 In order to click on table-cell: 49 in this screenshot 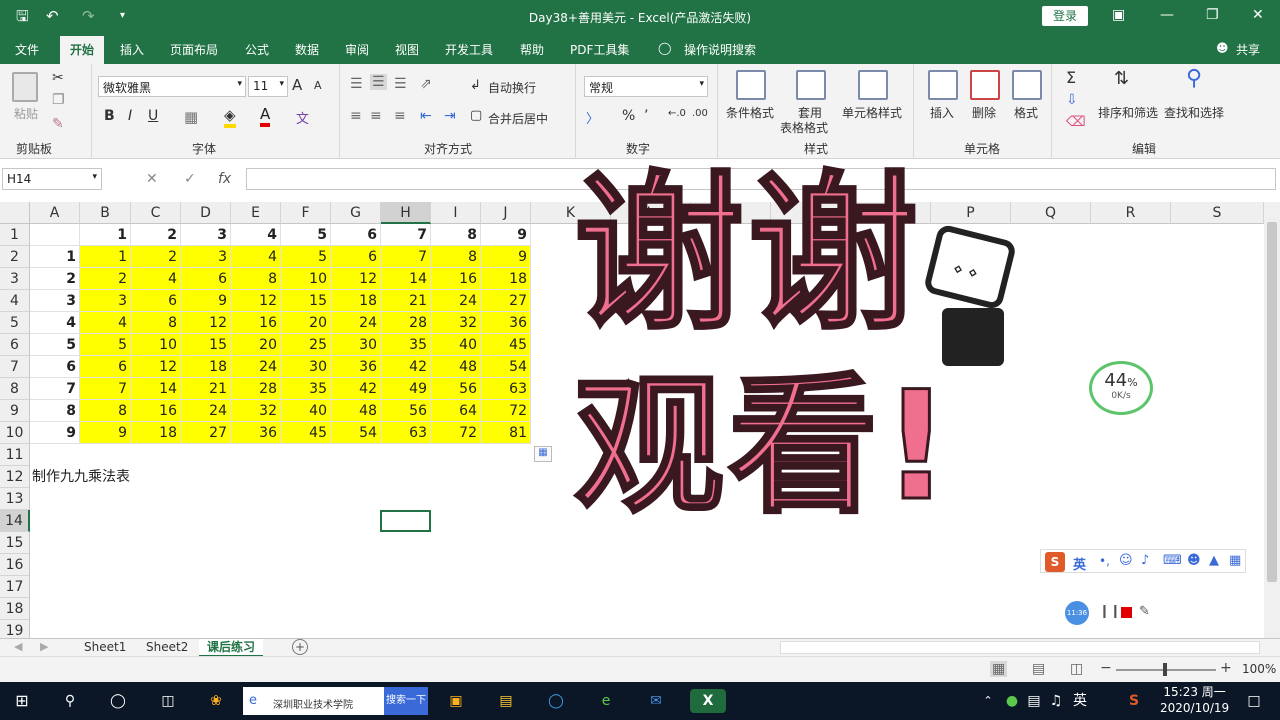, I will do `click(406, 389)`.